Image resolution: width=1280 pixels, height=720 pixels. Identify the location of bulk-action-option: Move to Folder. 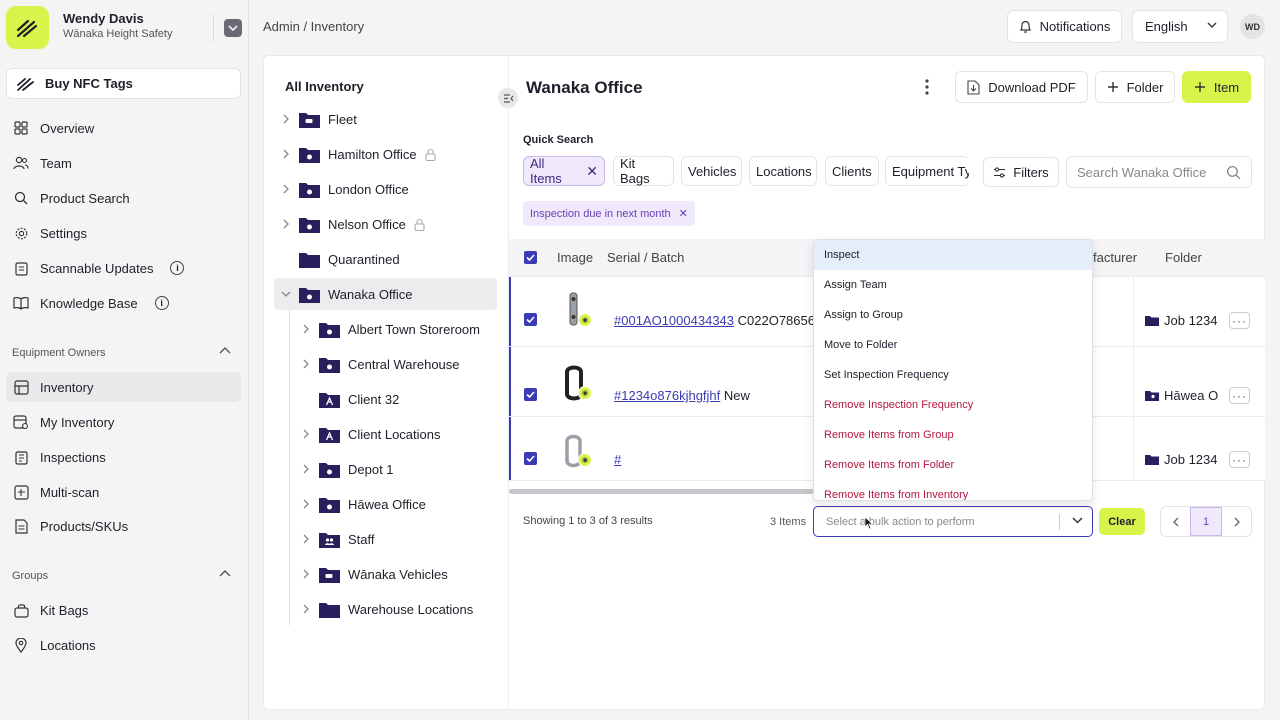
(953, 345).